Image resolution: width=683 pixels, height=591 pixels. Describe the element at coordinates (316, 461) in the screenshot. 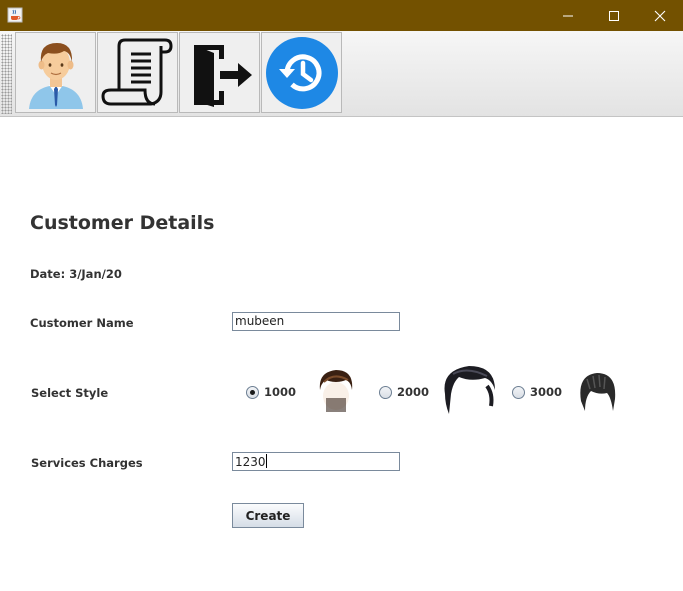

I see `services-charges-input: 1230` at that location.